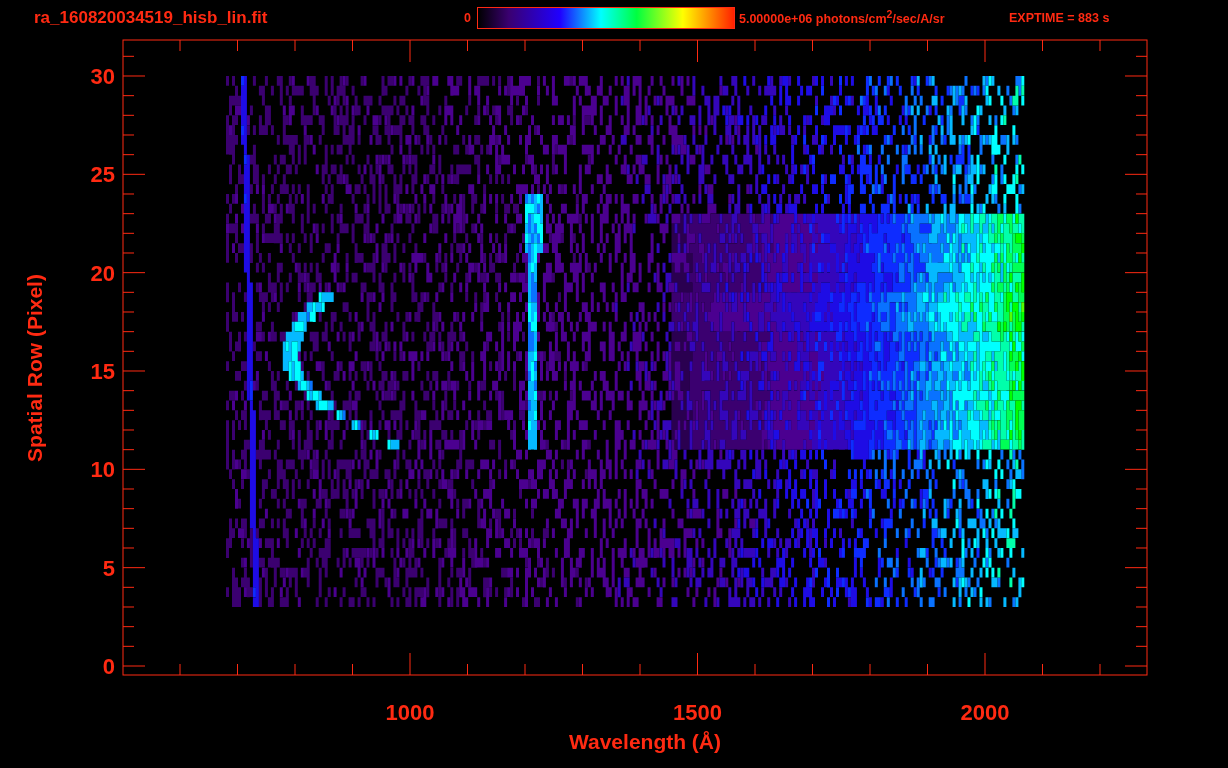 This screenshot has height=768, width=1228. What do you see at coordinates (985, 712) in the screenshot?
I see `x-tick-label: 2000` at bounding box center [985, 712].